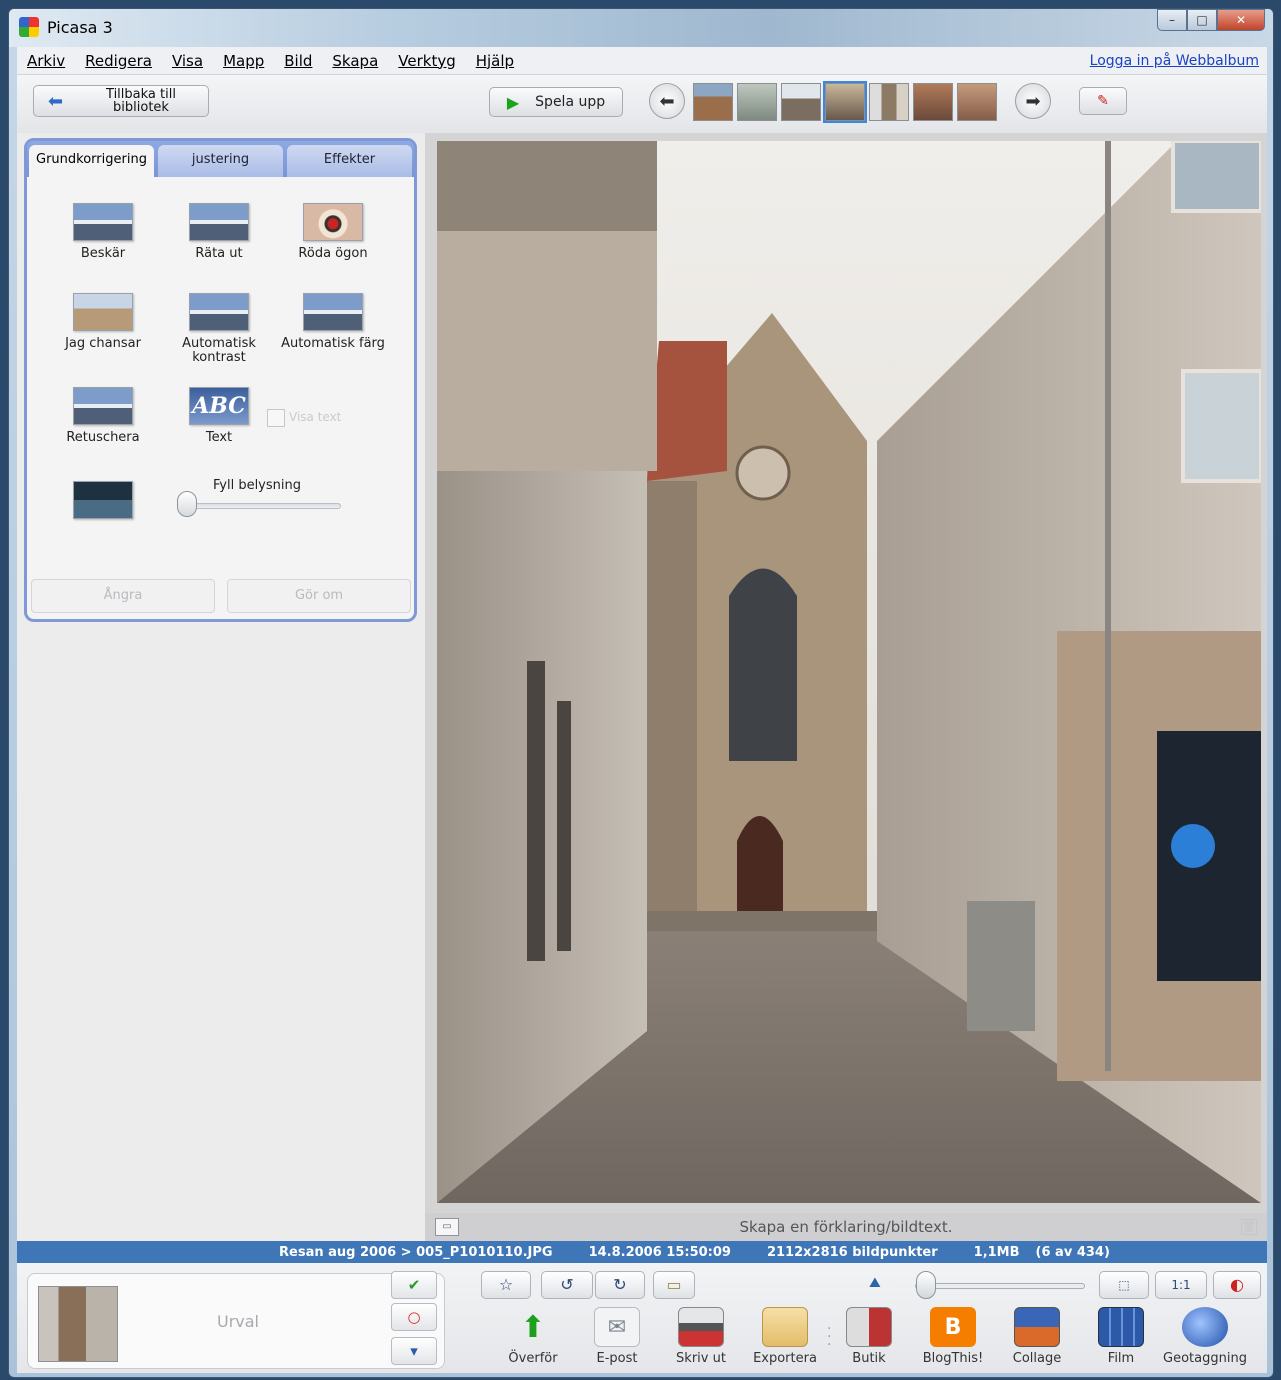 The width and height of the screenshot is (1281, 1380). What do you see at coordinates (1124, 1285) in the screenshot?
I see `fit-to-window-button: ⬚` at bounding box center [1124, 1285].